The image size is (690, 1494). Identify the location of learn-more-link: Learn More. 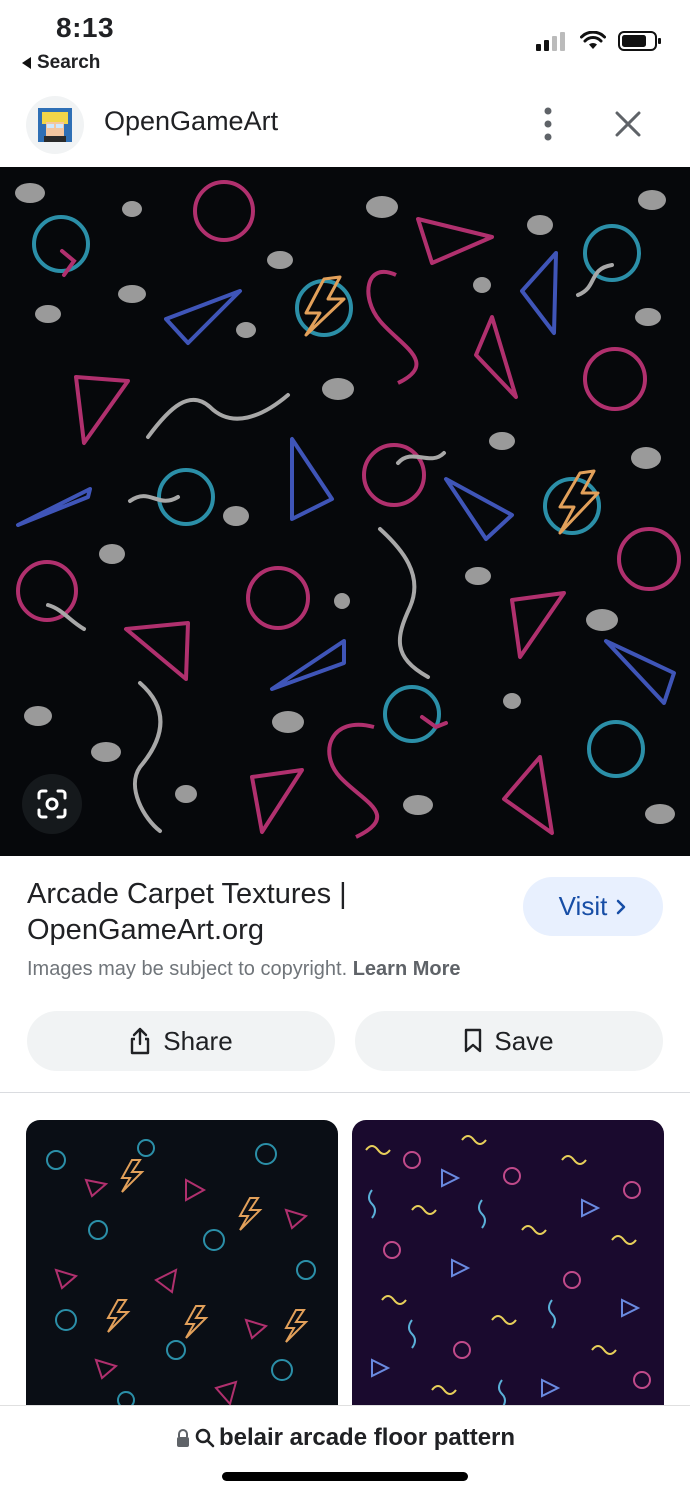
(407, 969).